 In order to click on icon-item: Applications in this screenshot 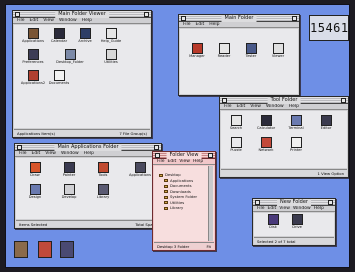, I will do `click(33, 36)`.